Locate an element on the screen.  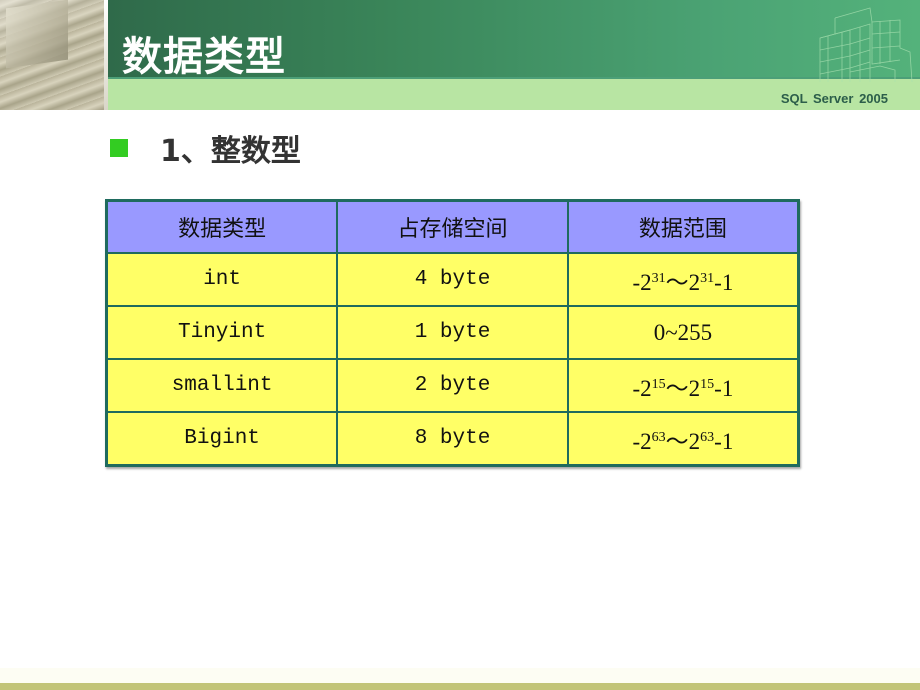
cube-wireframe-icon is located at coordinates (866, 44).